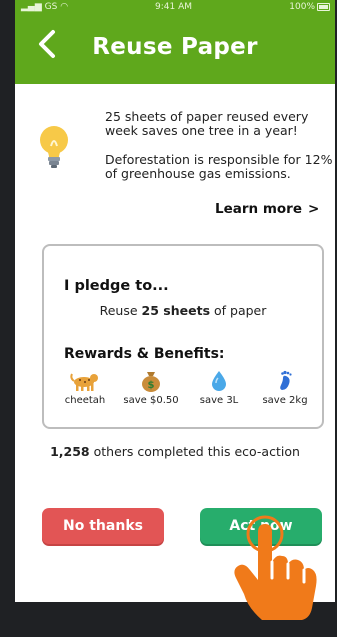  I want to click on pledge-action-suffix: of paper, so click(240, 310).